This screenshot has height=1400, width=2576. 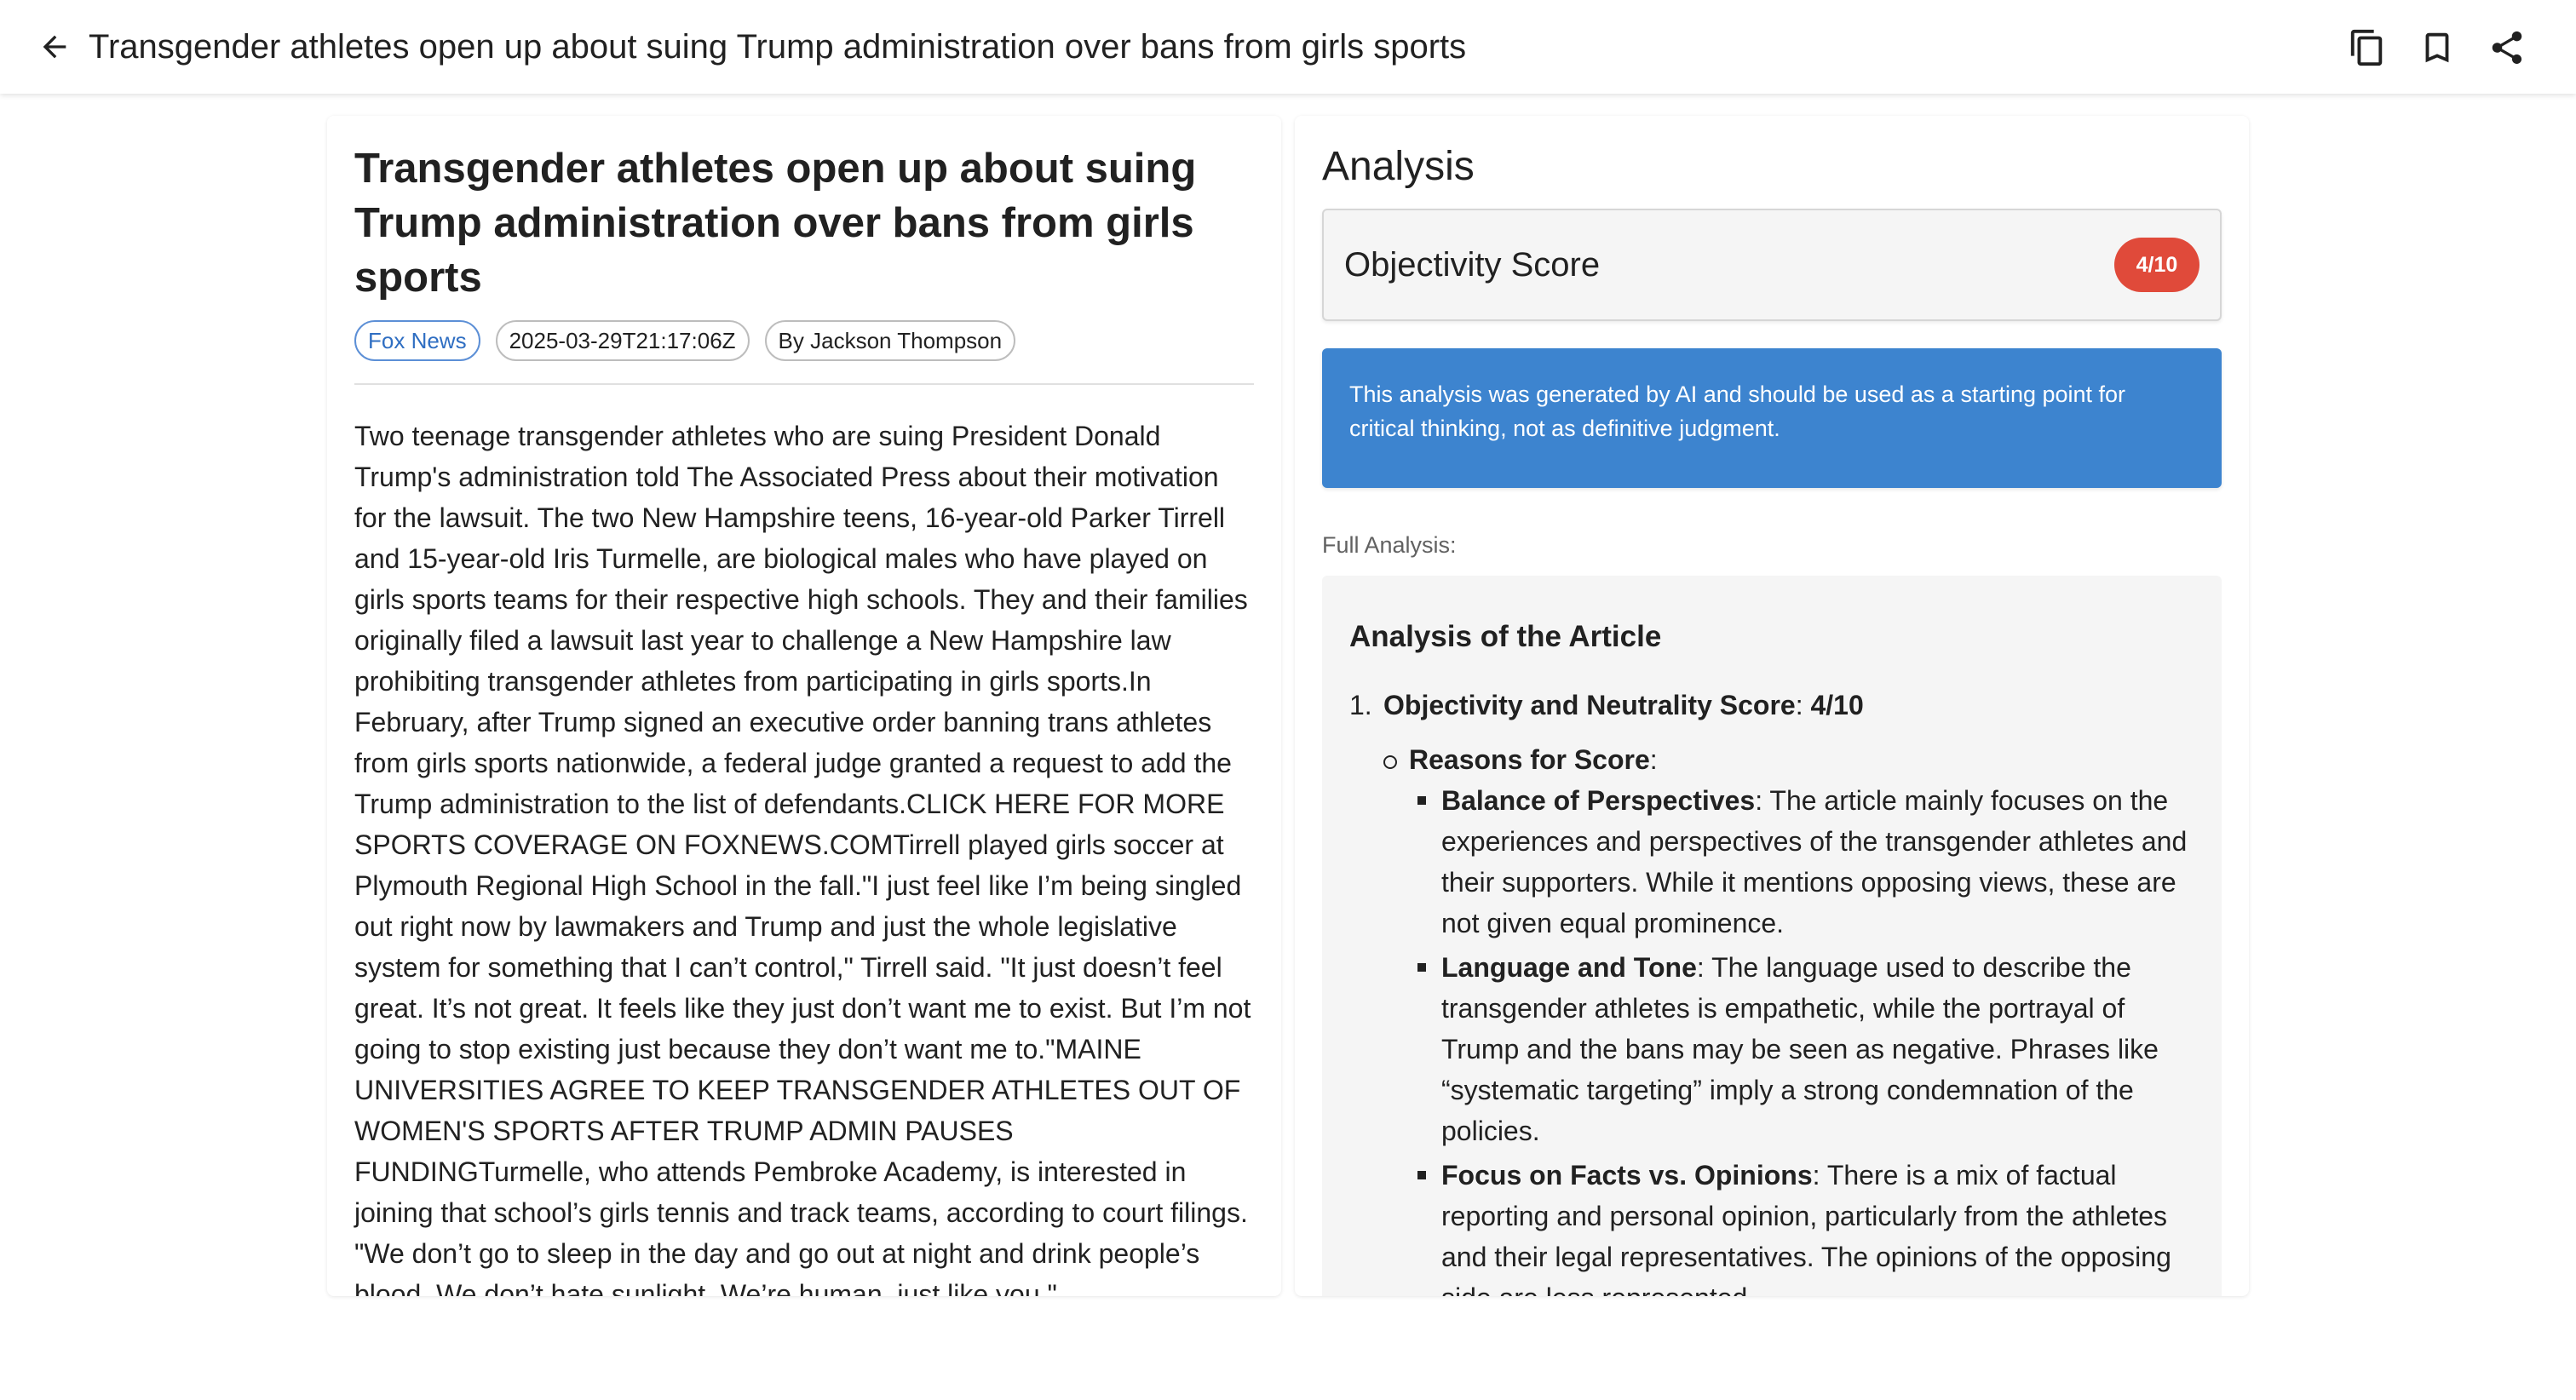 What do you see at coordinates (1654, 760) in the screenshot?
I see `reasons-sep: :` at bounding box center [1654, 760].